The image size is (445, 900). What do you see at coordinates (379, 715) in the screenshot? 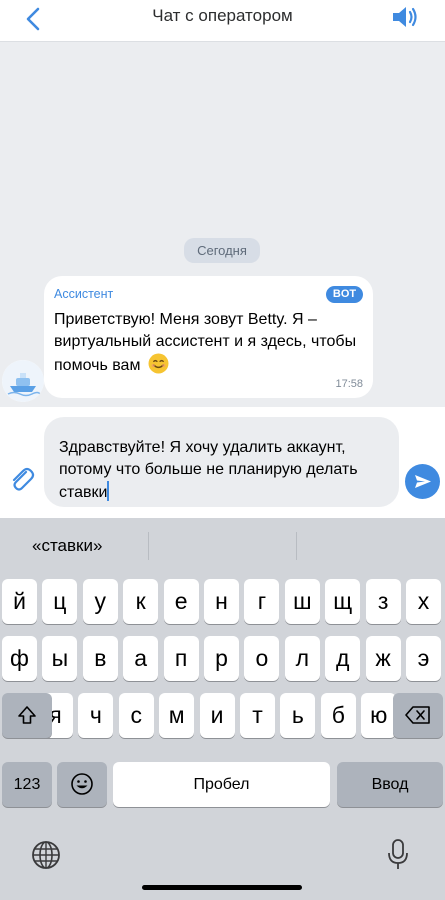
I see `letter-key: ю` at bounding box center [379, 715].